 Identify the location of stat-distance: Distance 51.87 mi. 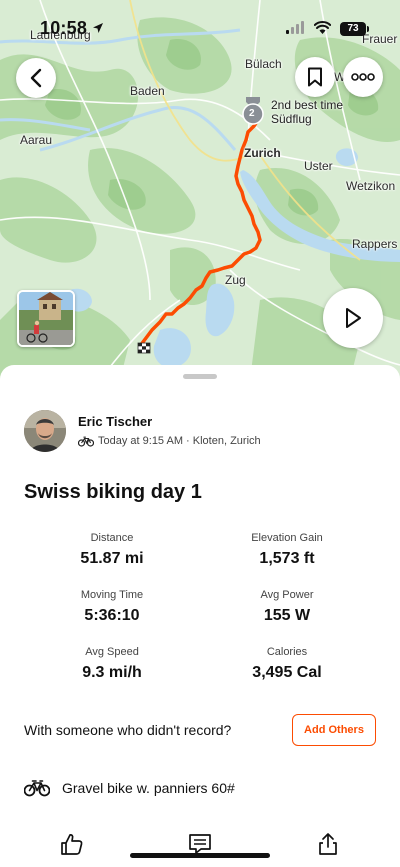
(112, 550).